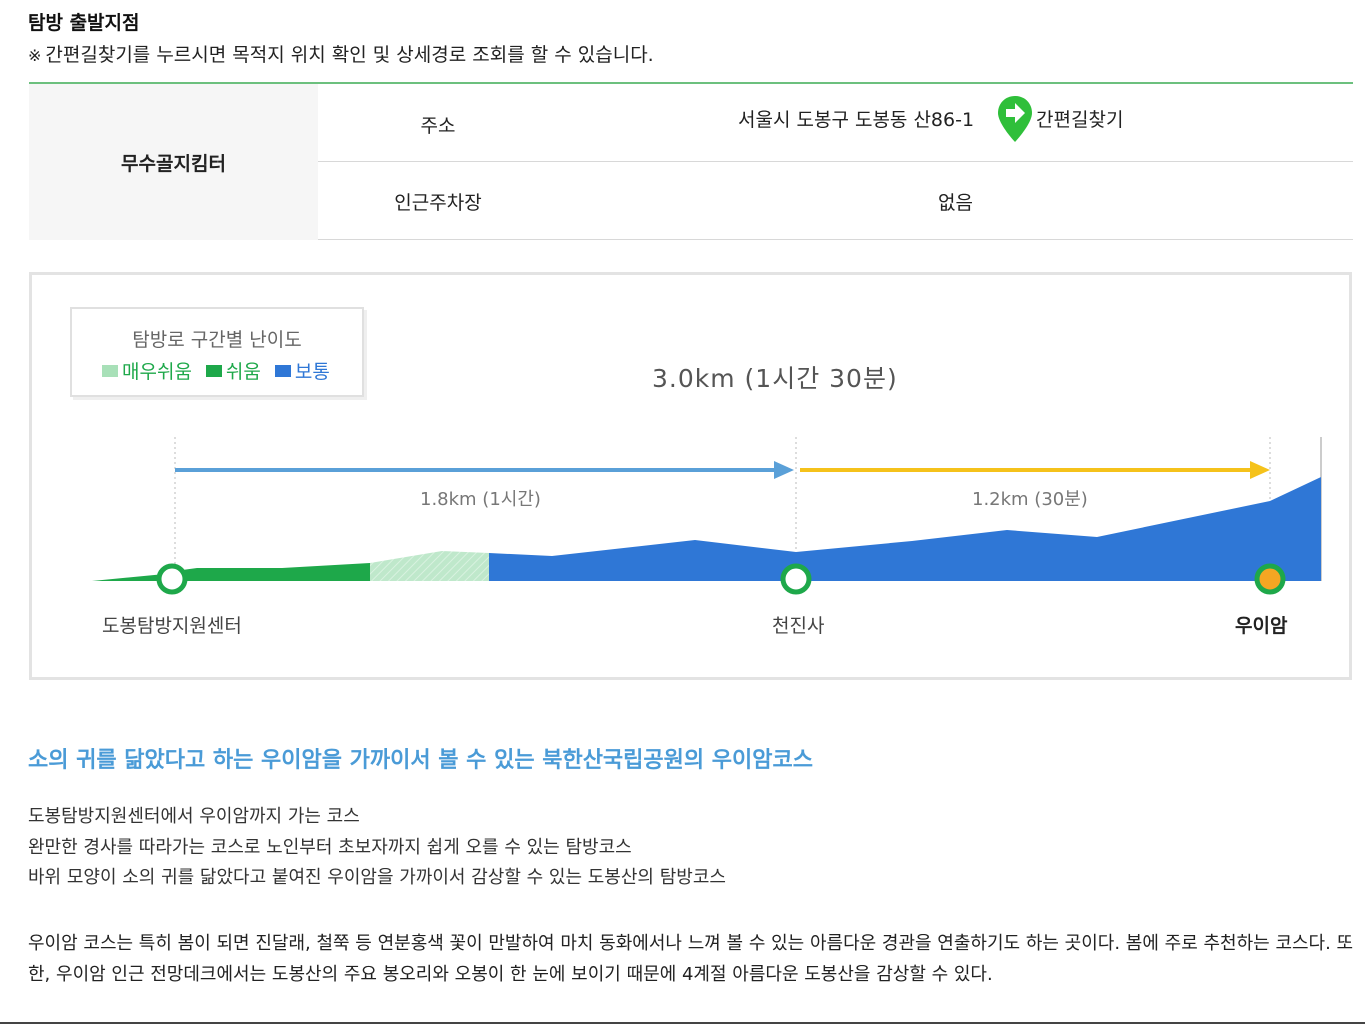 The image size is (1365, 1026). I want to click on easy-directions-button: 간편길찾기, so click(1059, 119).